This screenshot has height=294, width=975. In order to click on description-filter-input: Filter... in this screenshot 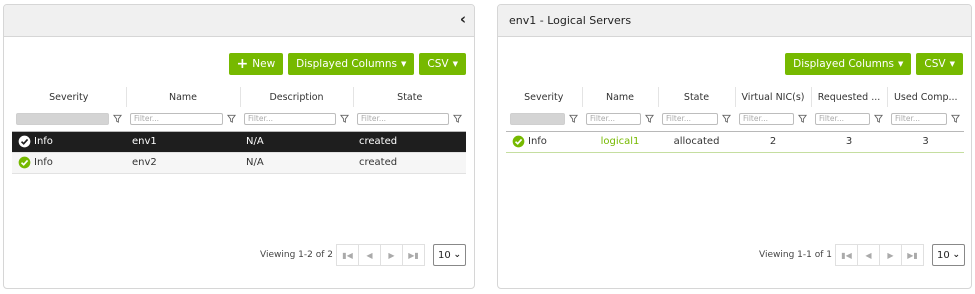, I will do `click(290, 118)`.